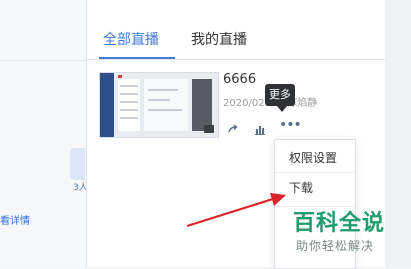  I want to click on watermark-slogan: 助你轻松解决, so click(335, 246).